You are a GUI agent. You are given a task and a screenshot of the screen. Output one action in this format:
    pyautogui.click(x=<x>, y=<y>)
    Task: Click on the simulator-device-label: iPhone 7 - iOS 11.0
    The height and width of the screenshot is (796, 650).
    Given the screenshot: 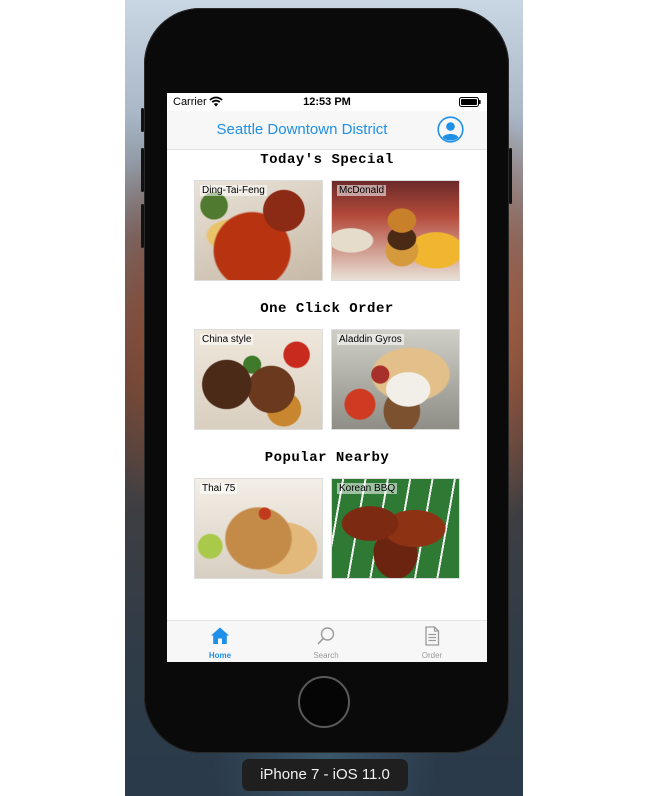 What is the action you would take?
    pyautogui.click(x=325, y=775)
    